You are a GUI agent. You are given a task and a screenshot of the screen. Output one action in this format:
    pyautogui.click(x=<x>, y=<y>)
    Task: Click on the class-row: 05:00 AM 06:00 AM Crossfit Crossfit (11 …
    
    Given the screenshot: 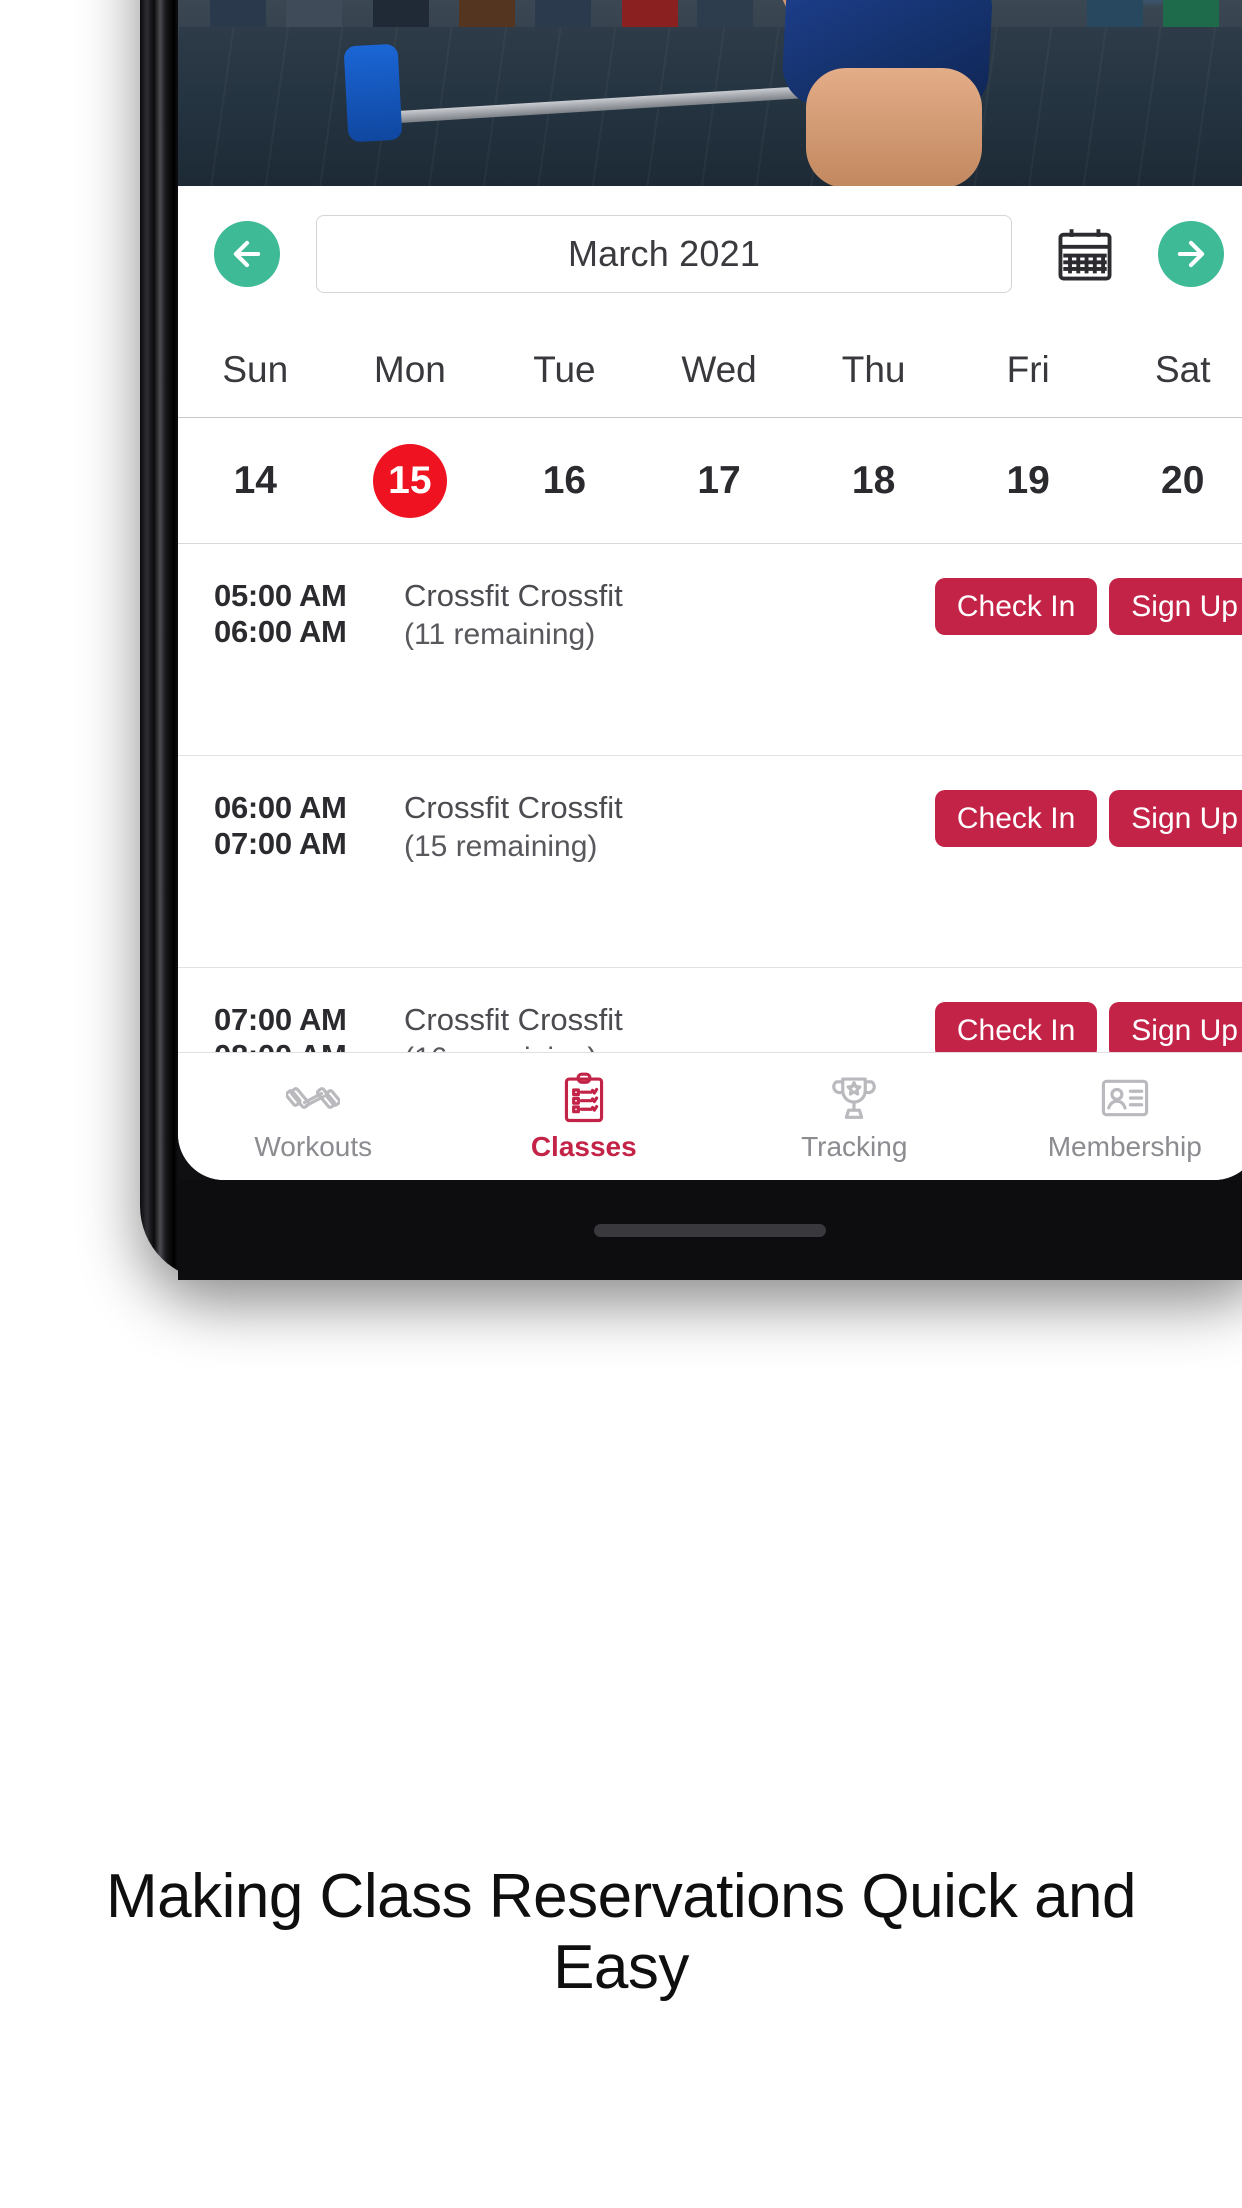 What is the action you would take?
    pyautogui.click(x=710, y=650)
    